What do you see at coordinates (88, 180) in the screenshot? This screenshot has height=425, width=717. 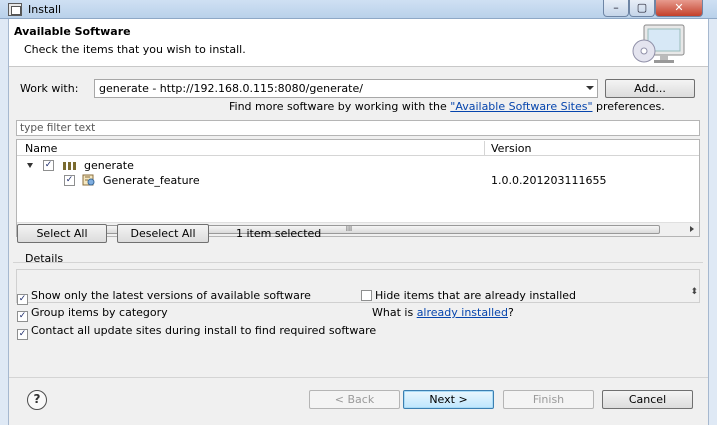 I see `feature-icon` at bounding box center [88, 180].